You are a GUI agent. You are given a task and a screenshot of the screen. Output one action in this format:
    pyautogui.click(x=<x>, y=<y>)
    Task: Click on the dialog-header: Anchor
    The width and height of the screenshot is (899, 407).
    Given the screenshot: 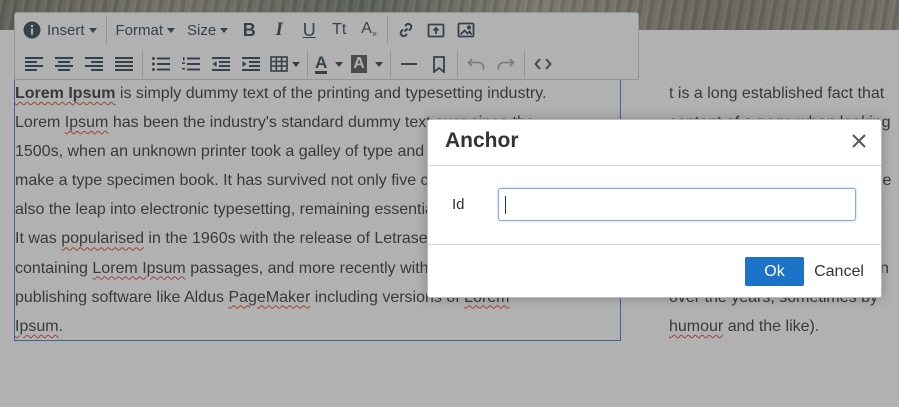 What is the action you would take?
    pyautogui.click(x=654, y=143)
    